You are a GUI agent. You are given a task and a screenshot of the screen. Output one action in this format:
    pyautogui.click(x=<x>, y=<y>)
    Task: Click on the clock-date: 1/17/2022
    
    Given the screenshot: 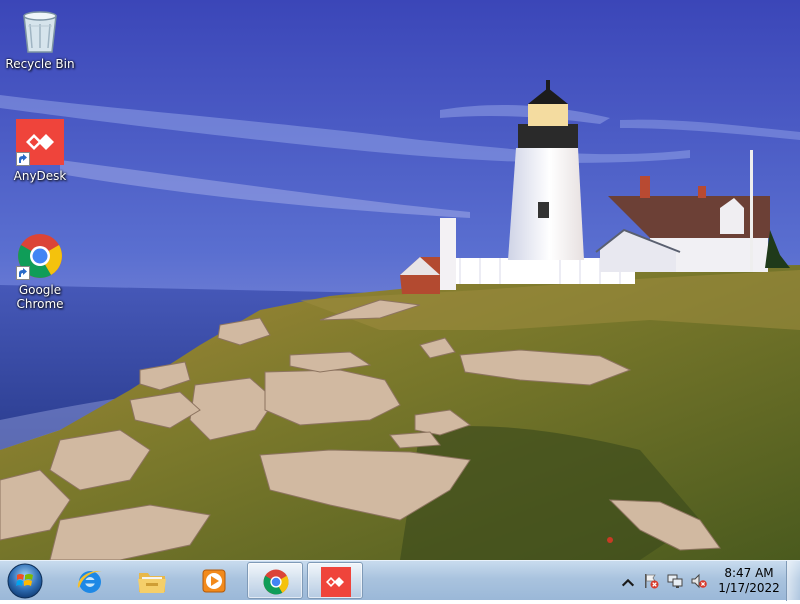 What is the action you would take?
    pyautogui.click(x=749, y=588)
    